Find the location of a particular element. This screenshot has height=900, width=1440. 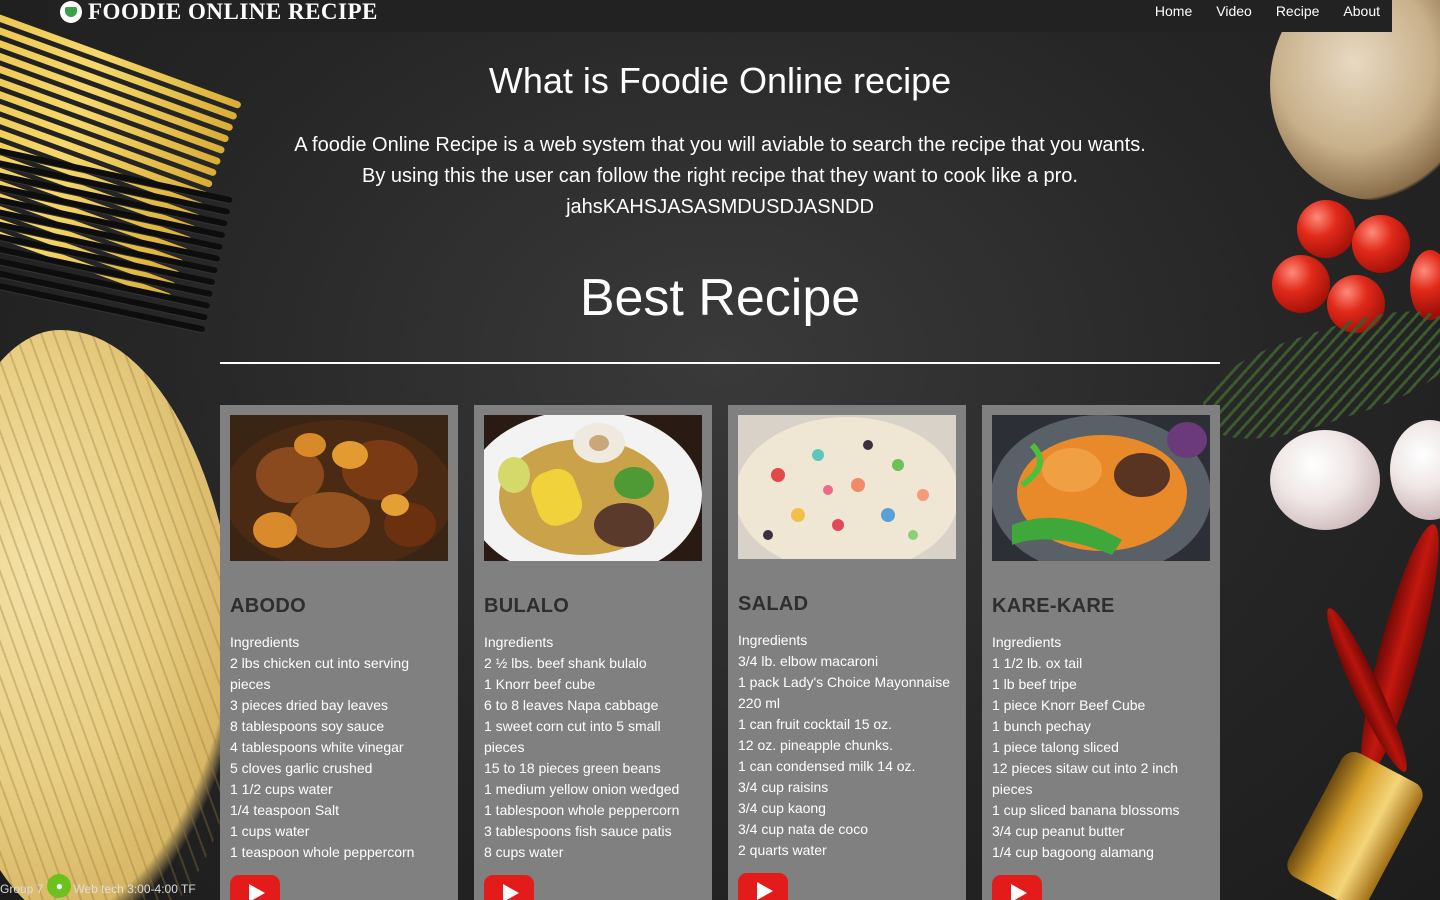

bulalo-dish-image is located at coordinates (593, 488).